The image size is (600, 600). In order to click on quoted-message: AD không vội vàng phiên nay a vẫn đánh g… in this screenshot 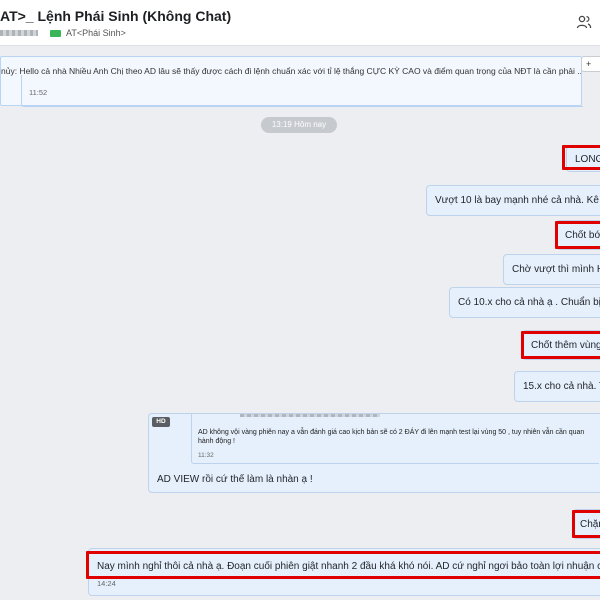, I will do `click(395, 439)`.